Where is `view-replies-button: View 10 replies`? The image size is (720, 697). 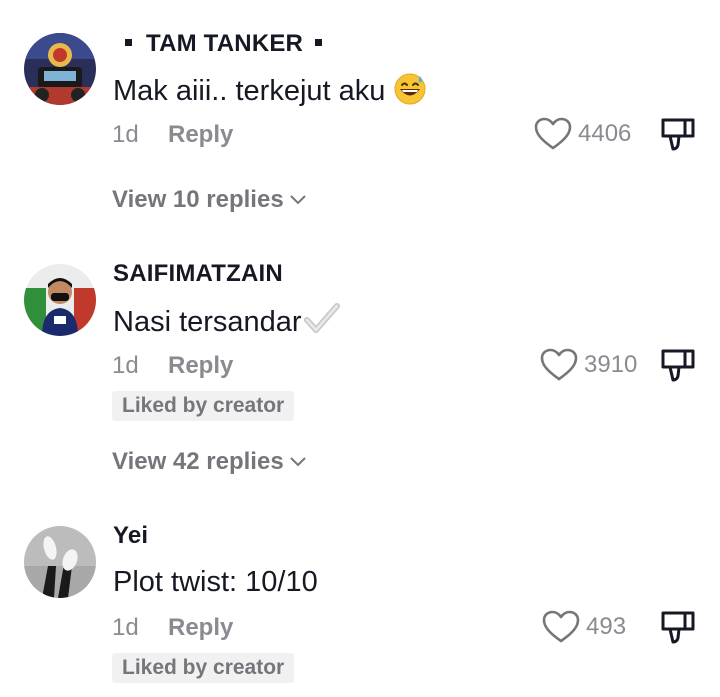
view-replies-button: View 10 replies is located at coordinates (209, 200).